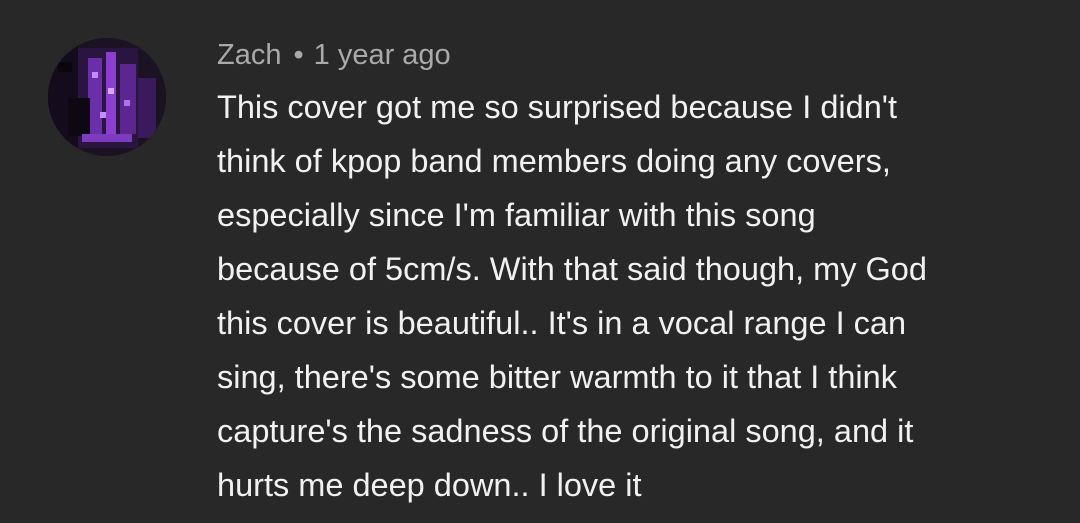 This screenshot has width=1080, height=523. I want to click on author-name: Zach, so click(249, 55).